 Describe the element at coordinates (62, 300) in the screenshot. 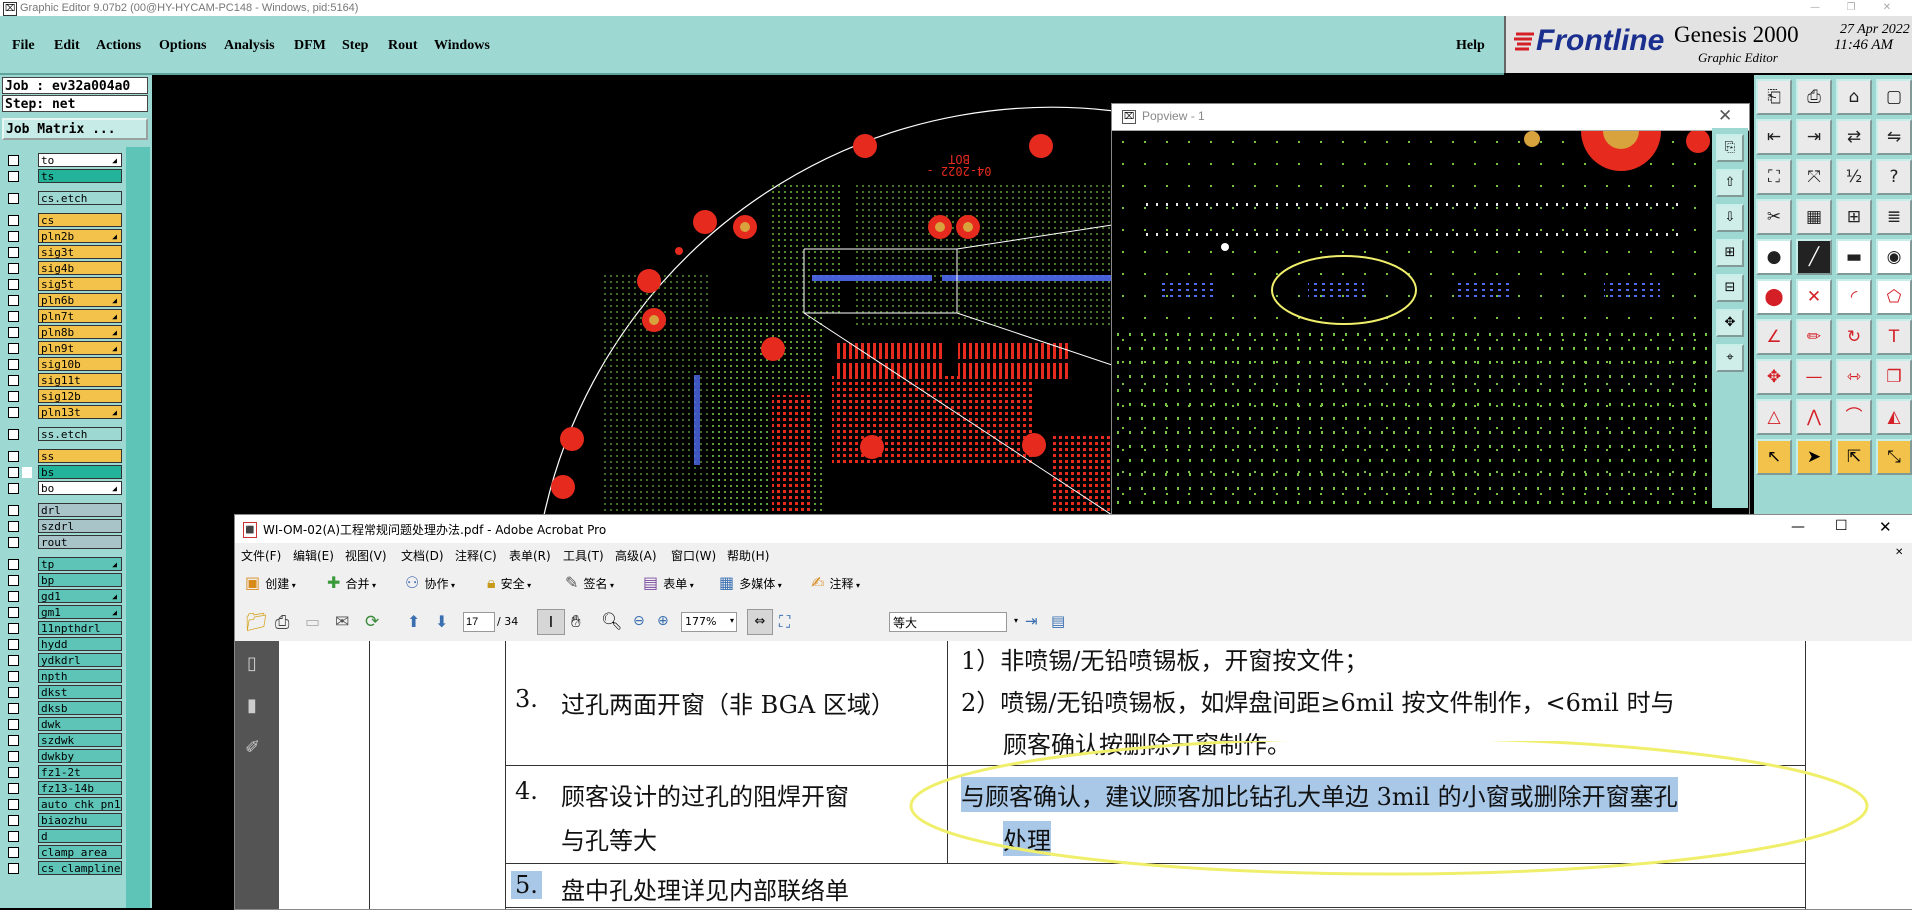

I see `layer-row: pln6b ◢` at that location.